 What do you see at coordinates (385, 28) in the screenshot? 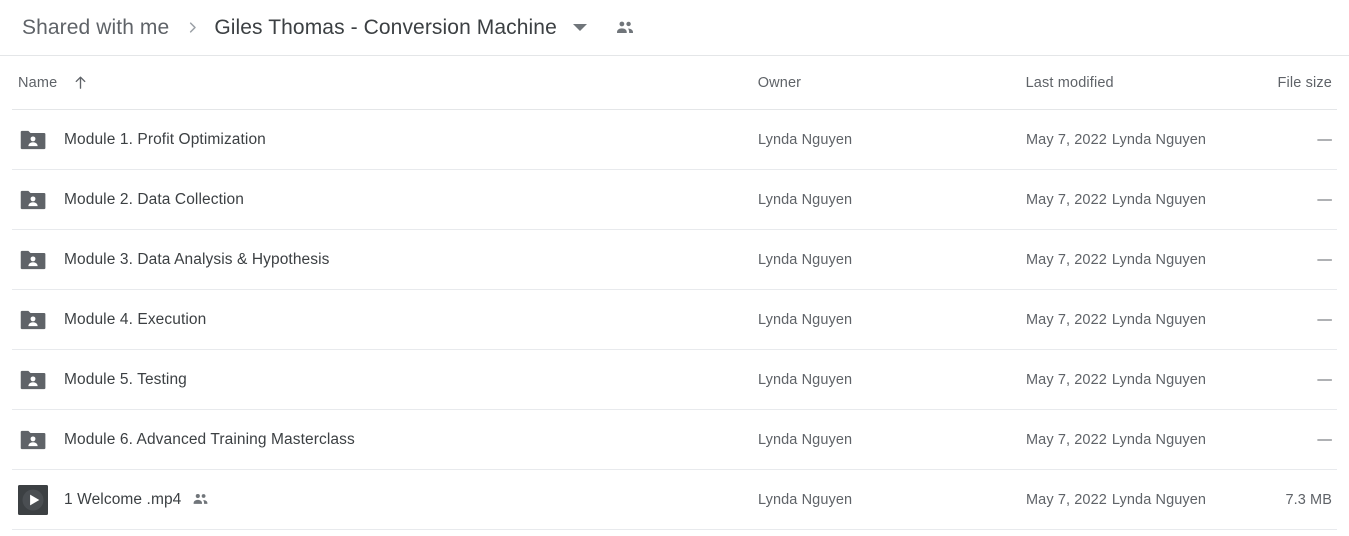
I see `breadcrumb-current-folder: Giles Thomas - Conversion Machine` at bounding box center [385, 28].